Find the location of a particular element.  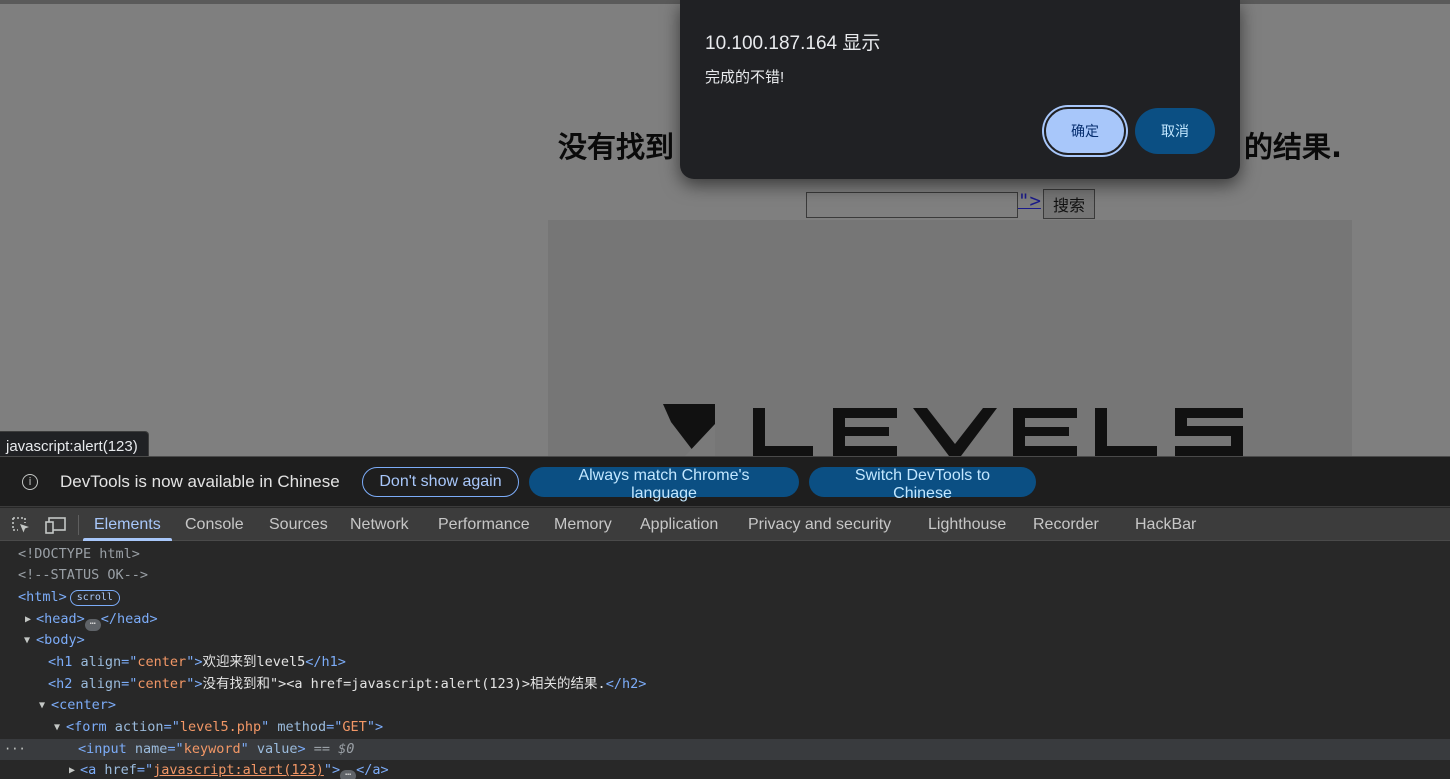

h2-open: <h2 is located at coordinates (64, 684).